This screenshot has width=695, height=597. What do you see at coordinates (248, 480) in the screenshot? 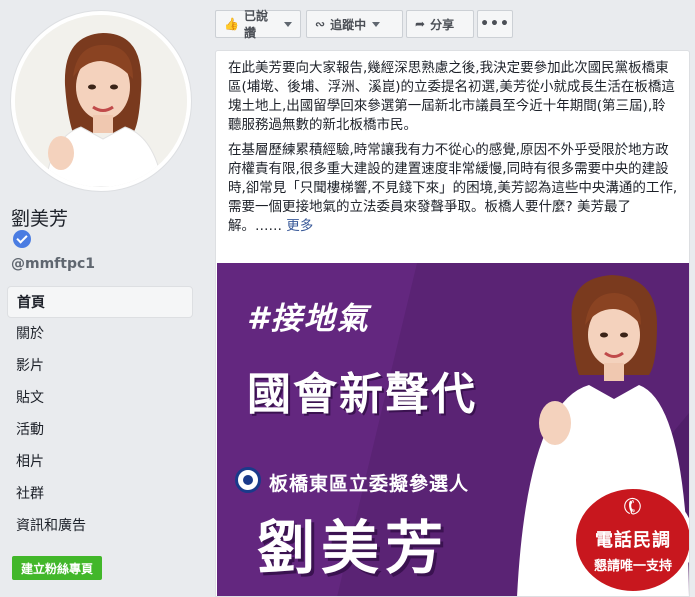
I see `party-emblem-icon` at bounding box center [248, 480].